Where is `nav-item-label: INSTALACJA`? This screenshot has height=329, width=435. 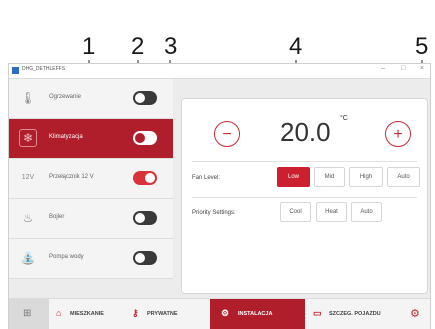 nav-item-label: INSTALACJA is located at coordinates (255, 314).